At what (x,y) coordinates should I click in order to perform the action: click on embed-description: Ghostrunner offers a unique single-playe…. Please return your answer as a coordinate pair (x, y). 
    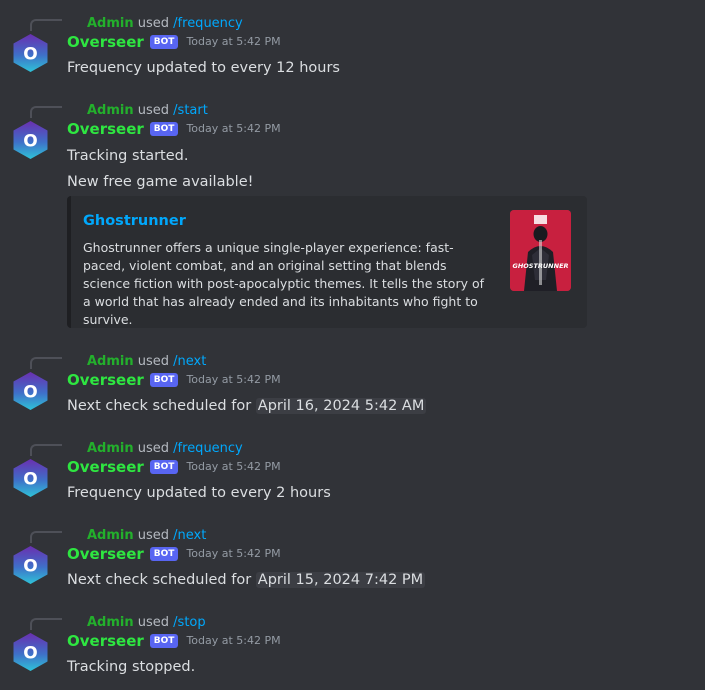
    Looking at the image, I should click on (284, 283).